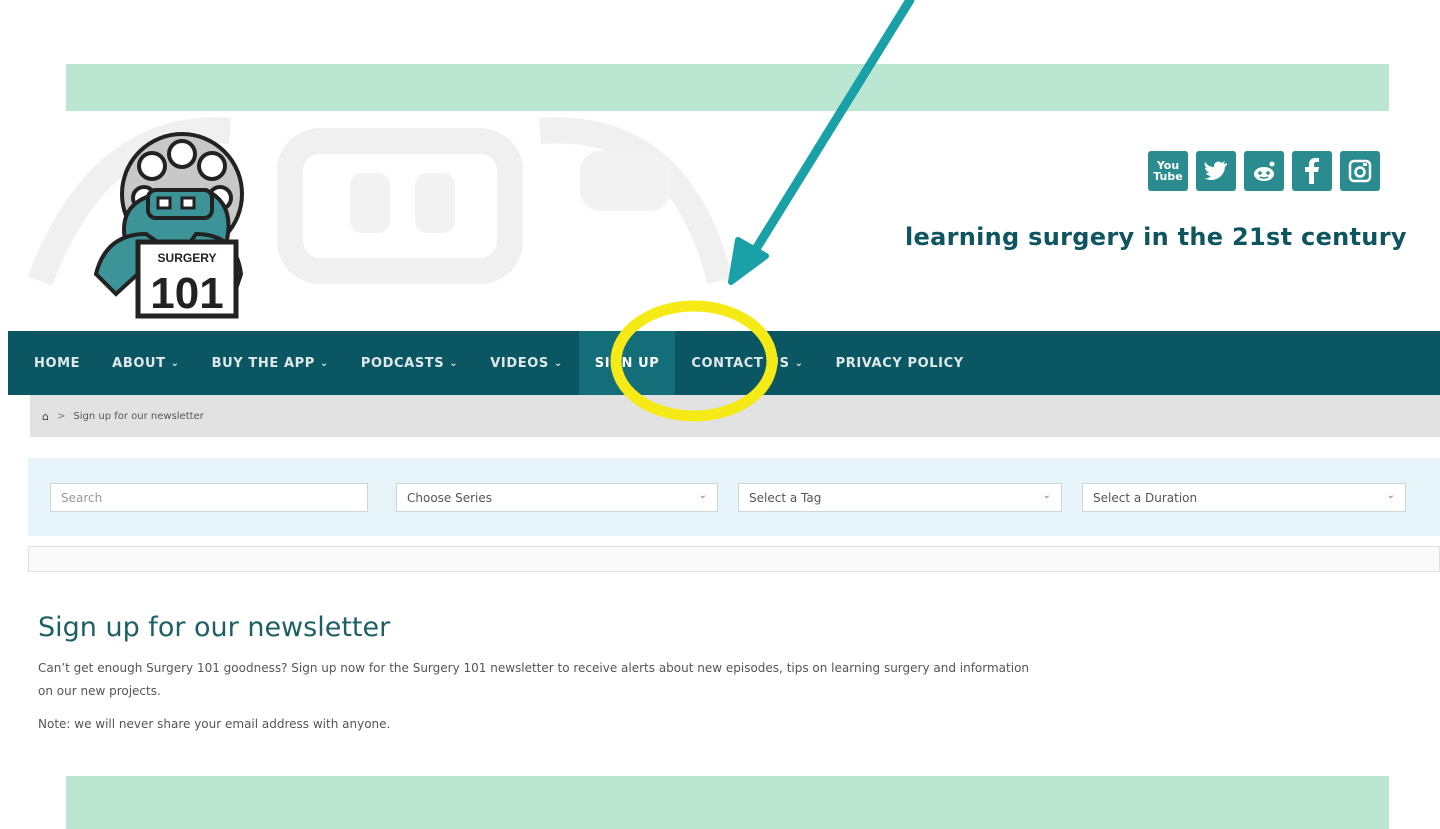 This screenshot has width=1440, height=829. Describe the element at coordinates (186, 293) in the screenshot. I see `logo-text-bottom: 101` at that location.